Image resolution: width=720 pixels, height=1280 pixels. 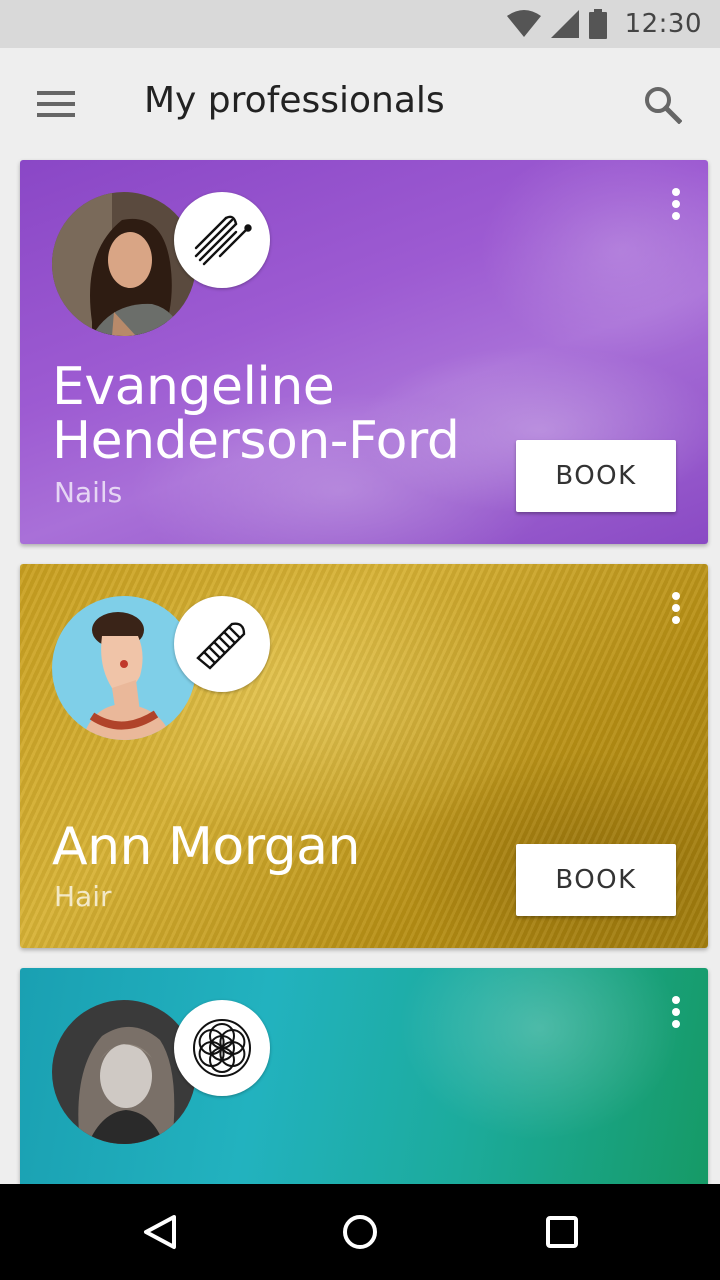 What do you see at coordinates (193, 387) in the screenshot?
I see `professional-name-line1: Evangeline` at bounding box center [193, 387].